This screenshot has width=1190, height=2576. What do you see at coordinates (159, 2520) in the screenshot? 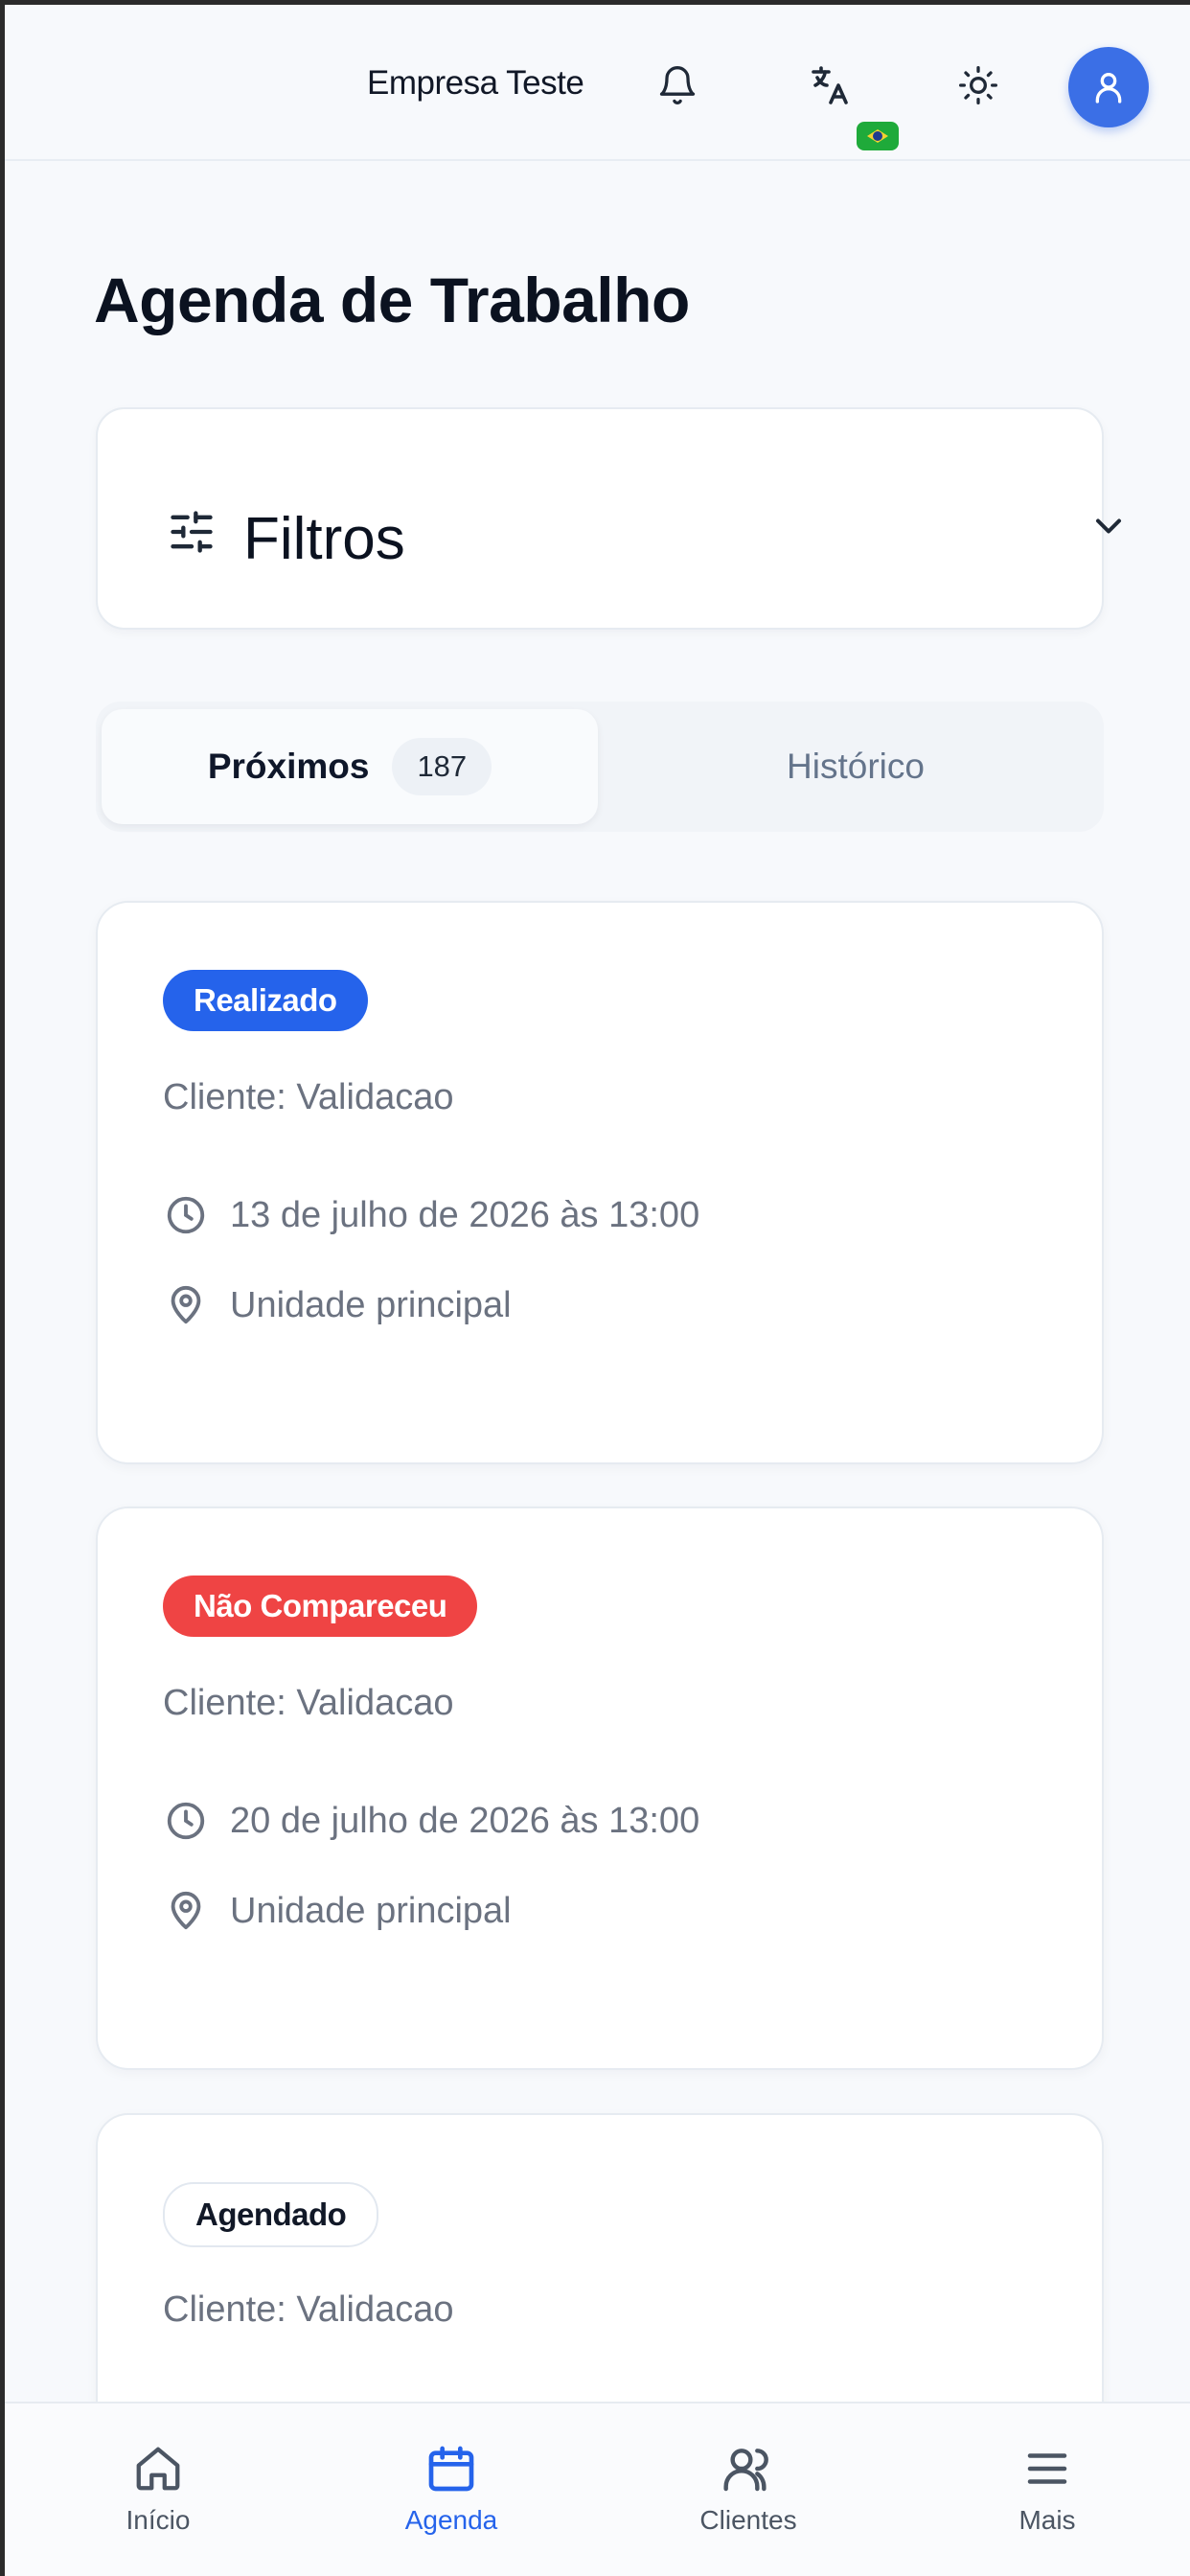
I see `nav-label: Início` at bounding box center [159, 2520].